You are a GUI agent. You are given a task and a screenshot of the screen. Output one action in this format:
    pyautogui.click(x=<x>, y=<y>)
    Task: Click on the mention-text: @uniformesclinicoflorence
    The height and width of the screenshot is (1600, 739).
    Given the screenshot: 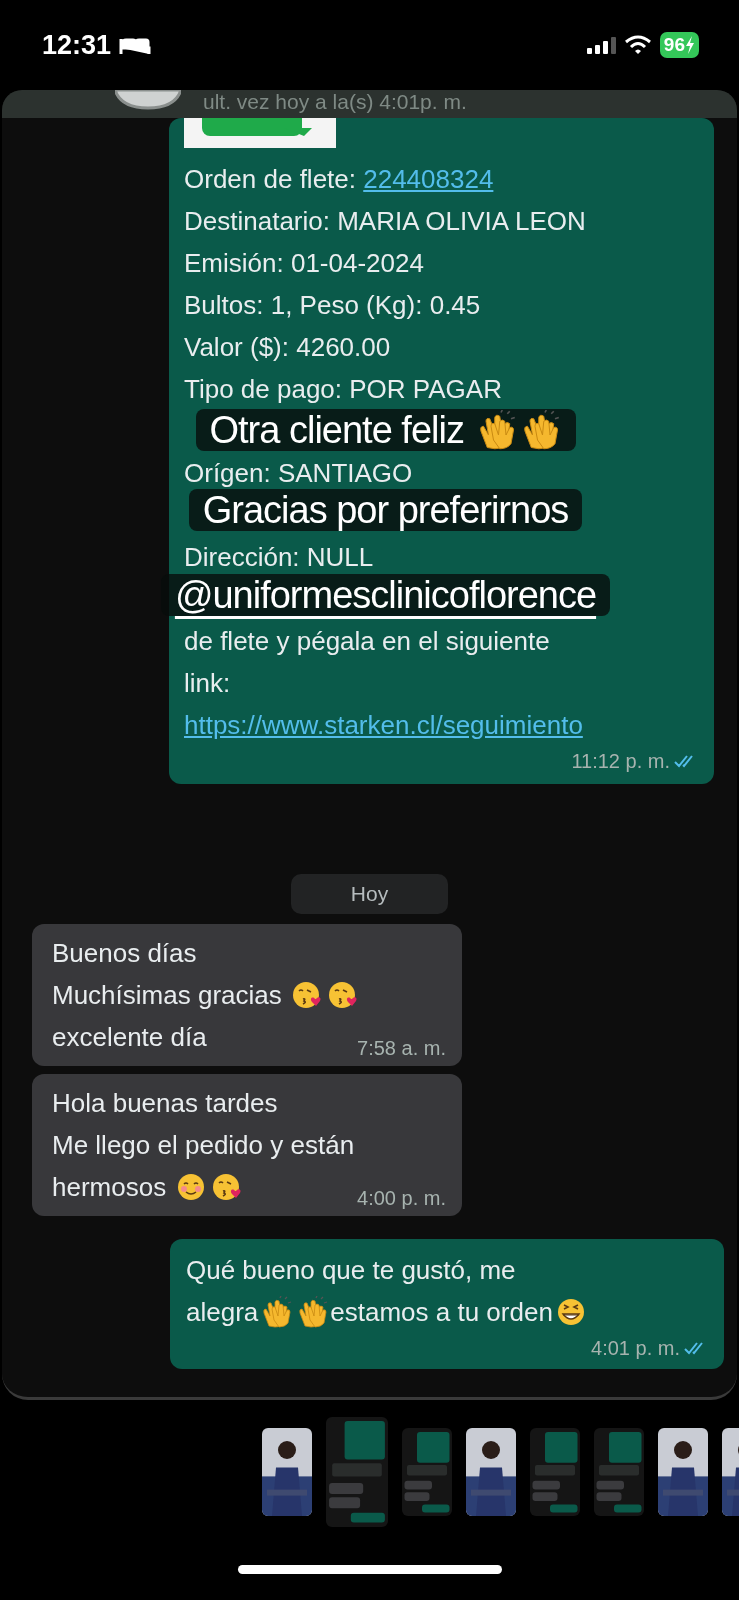 What is the action you would take?
    pyautogui.click(x=385, y=595)
    